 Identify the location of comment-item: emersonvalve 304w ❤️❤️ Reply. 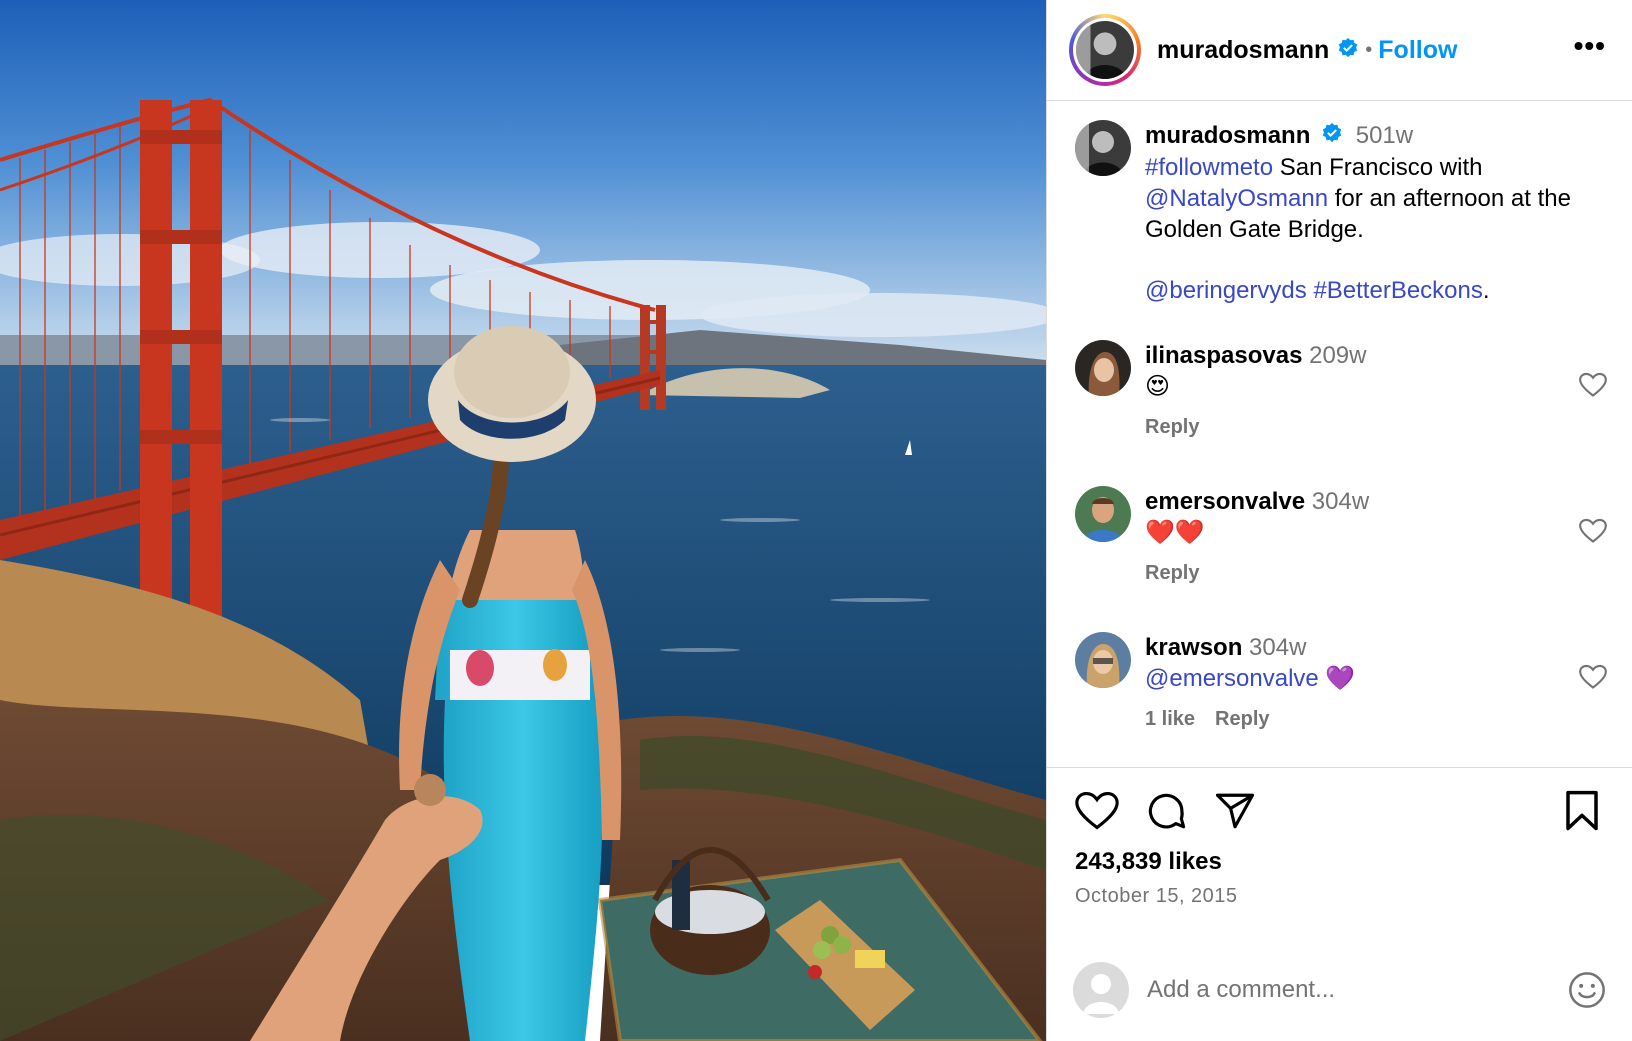
(1330, 537).